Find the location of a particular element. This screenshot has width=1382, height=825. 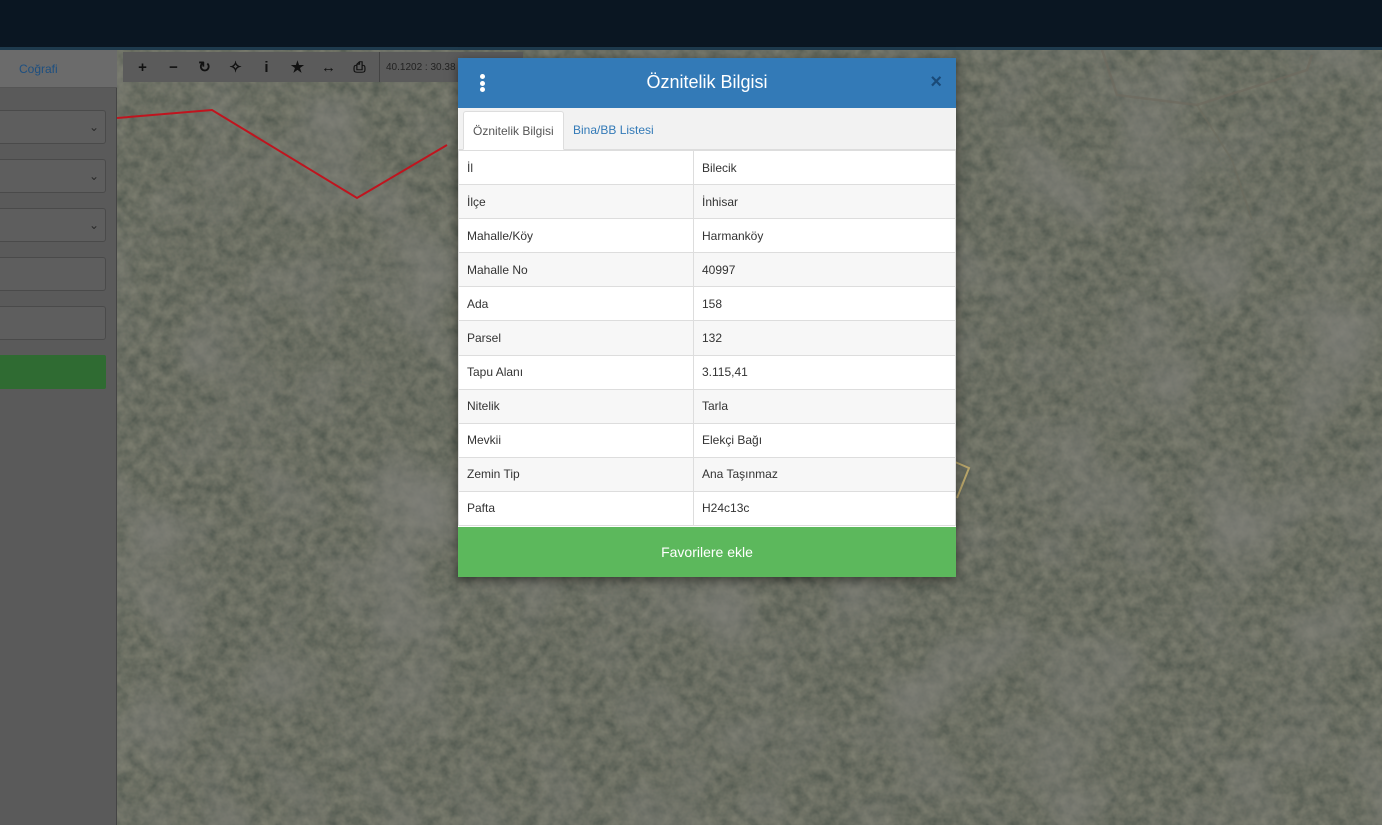

table-row: Tapu Alanı 3.115,41 is located at coordinates (707, 372).